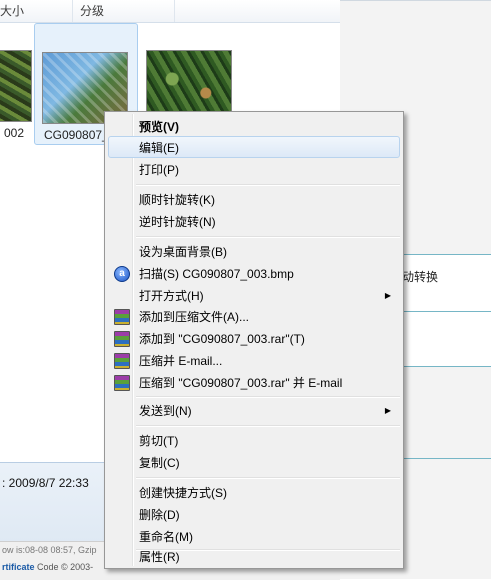 Image resolution: width=491 pixels, height=580 pixels. Describe the element at coordinates (254, 410) in the screenshot. I see `menu-item-send-to: 发送到(N) ▶` at that location.